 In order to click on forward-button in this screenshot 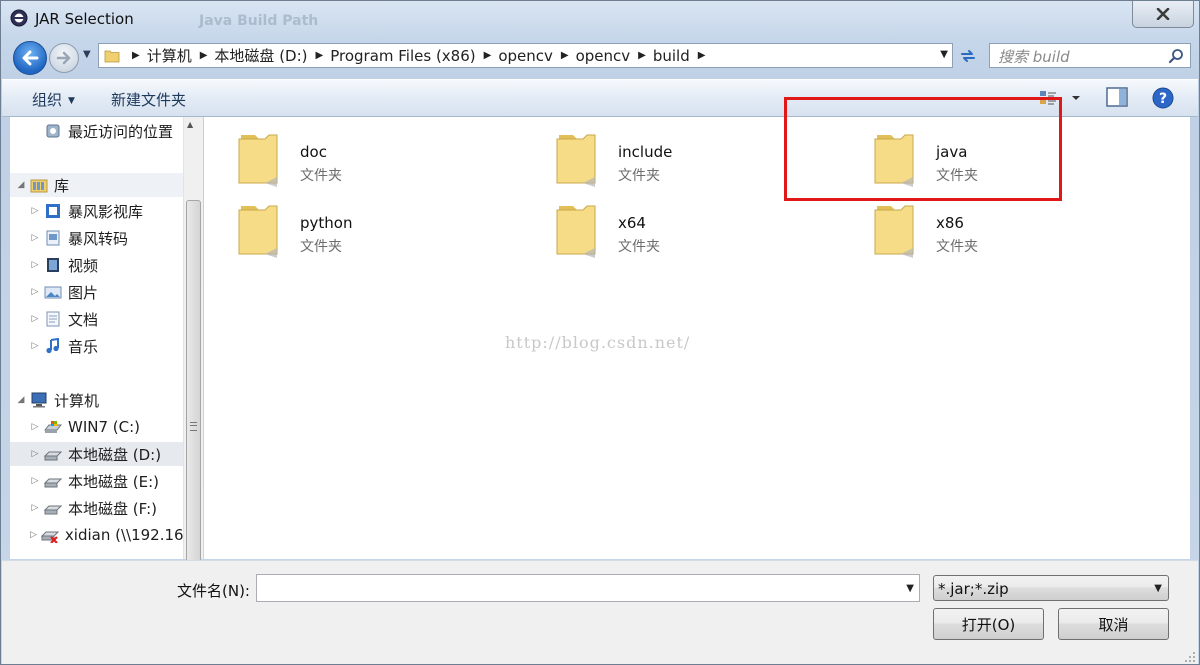, I will do `click(64, 58)`.